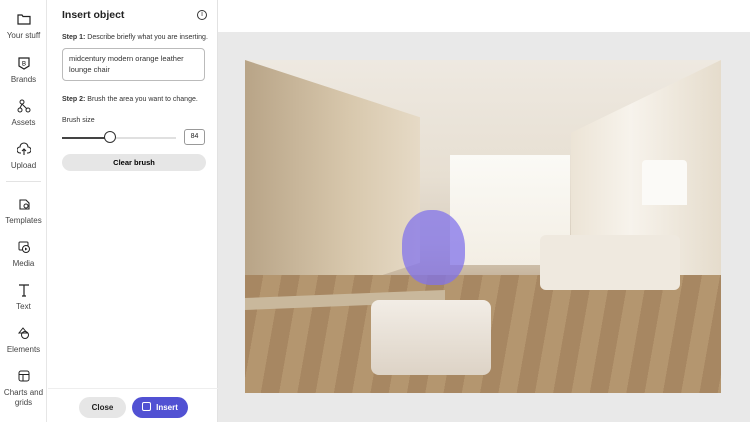 The height and width of the screenshot is (422, 750). What do you see at coordinates (23, 333) in the screenshot?
I see `elements-icon` at bounding box center [23, 333].